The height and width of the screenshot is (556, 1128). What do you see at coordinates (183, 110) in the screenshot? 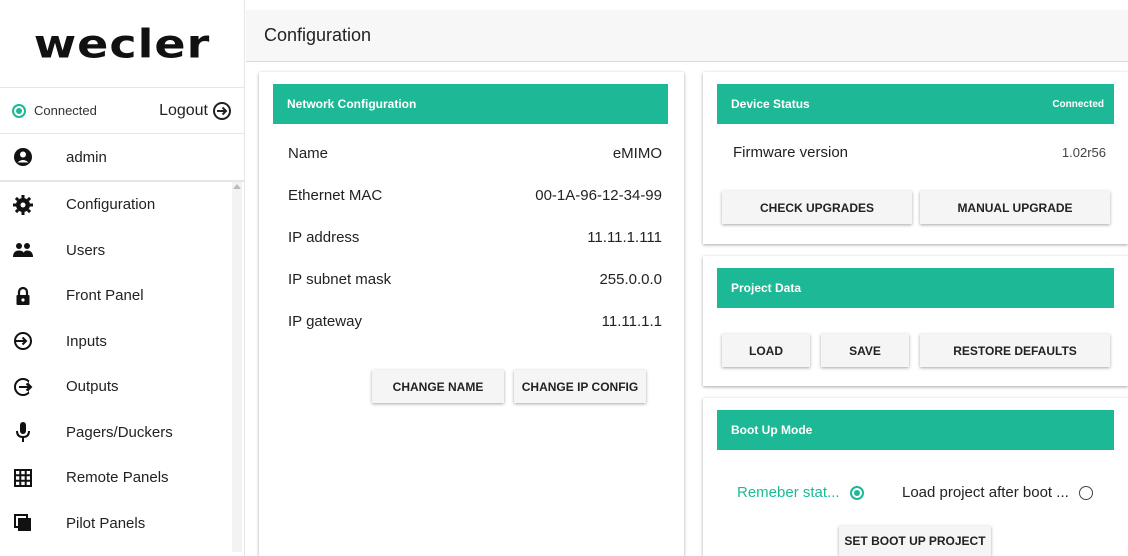
I see `logout-label: Logout` at bounding box center [183, 110].